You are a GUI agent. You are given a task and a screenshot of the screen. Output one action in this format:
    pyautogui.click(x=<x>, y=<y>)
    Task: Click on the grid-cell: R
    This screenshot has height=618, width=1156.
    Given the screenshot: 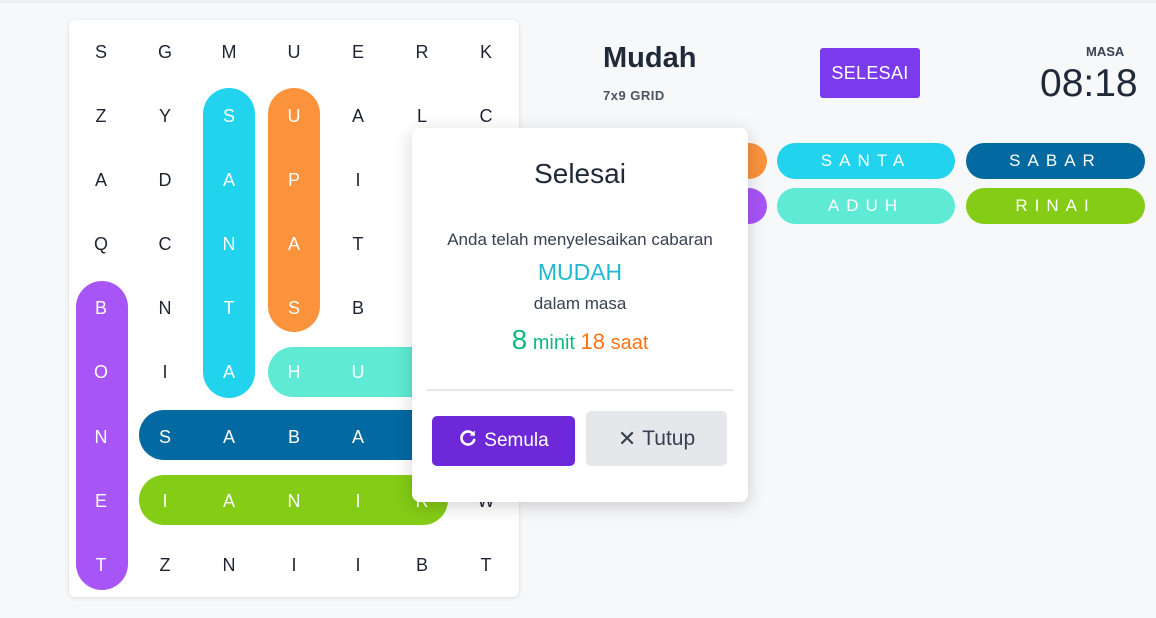 What is the action you would take?
    pyautogui.click(x=422, y=52)
    